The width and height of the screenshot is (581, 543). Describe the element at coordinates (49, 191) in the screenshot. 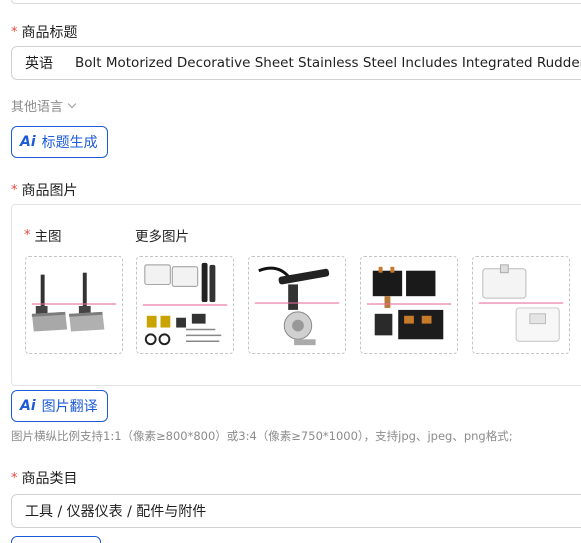

I see `product-images-label-text: 商品图片` at that location.